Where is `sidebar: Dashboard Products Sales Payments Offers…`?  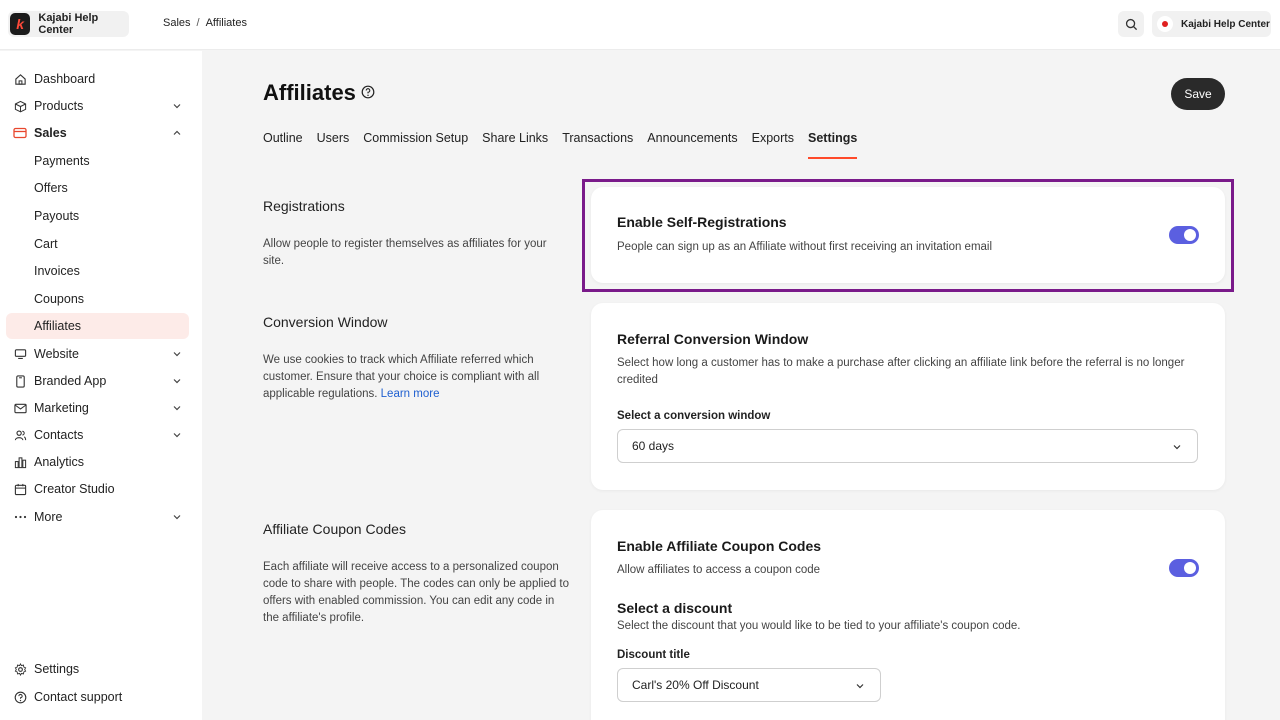
sidebar: Dashboard Products Sales Payments Offers… is located at coordinates (101, 385).